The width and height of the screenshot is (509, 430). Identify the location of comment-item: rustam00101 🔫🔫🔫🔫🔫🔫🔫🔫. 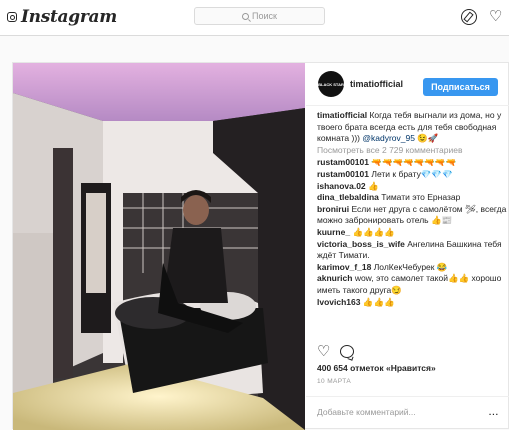
(413, 163).